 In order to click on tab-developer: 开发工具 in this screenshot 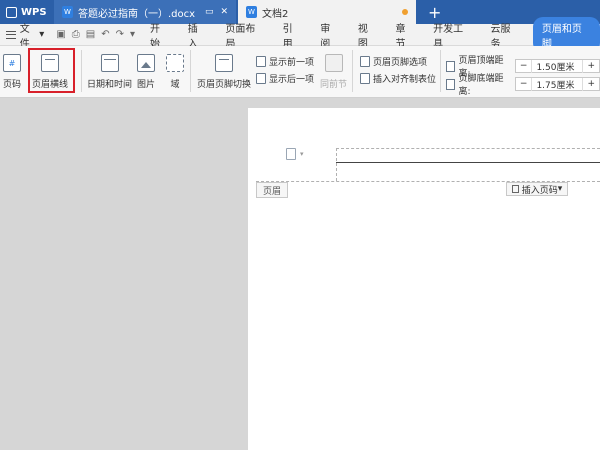, I will do `click(452, 35)`.